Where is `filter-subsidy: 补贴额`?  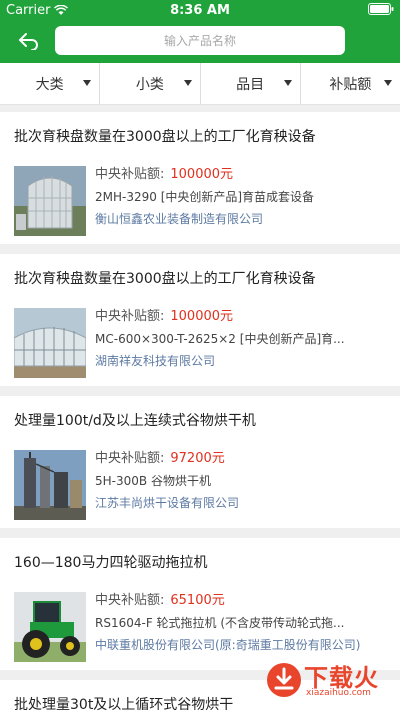
filter-subsidy: 补贴额 is located at coordinates (349, 83).